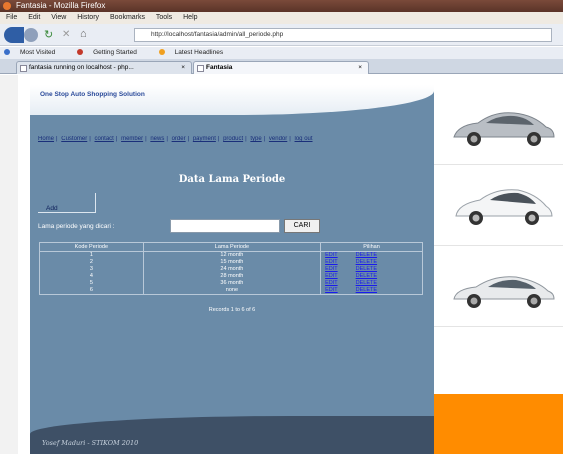 This screenshot has width=563, height=454. I want to click on car-coupe-icon, so click(504, 292).